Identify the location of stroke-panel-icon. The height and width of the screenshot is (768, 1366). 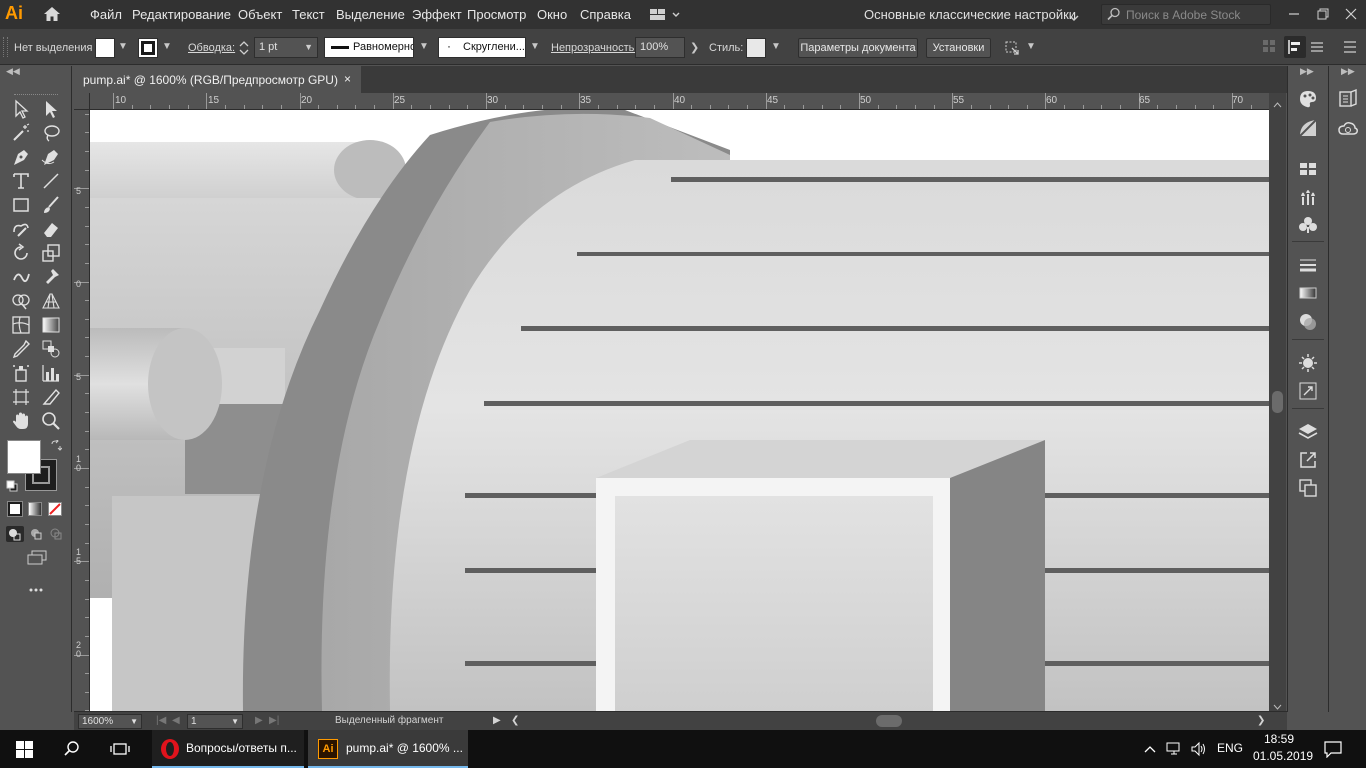
(1308, 265).